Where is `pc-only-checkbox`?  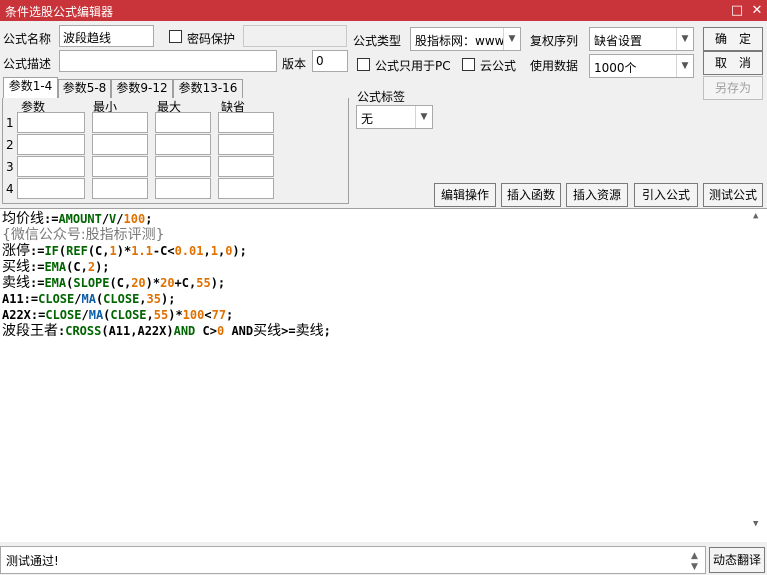 pc-only-checkbox is located at coordinates (363, 64).